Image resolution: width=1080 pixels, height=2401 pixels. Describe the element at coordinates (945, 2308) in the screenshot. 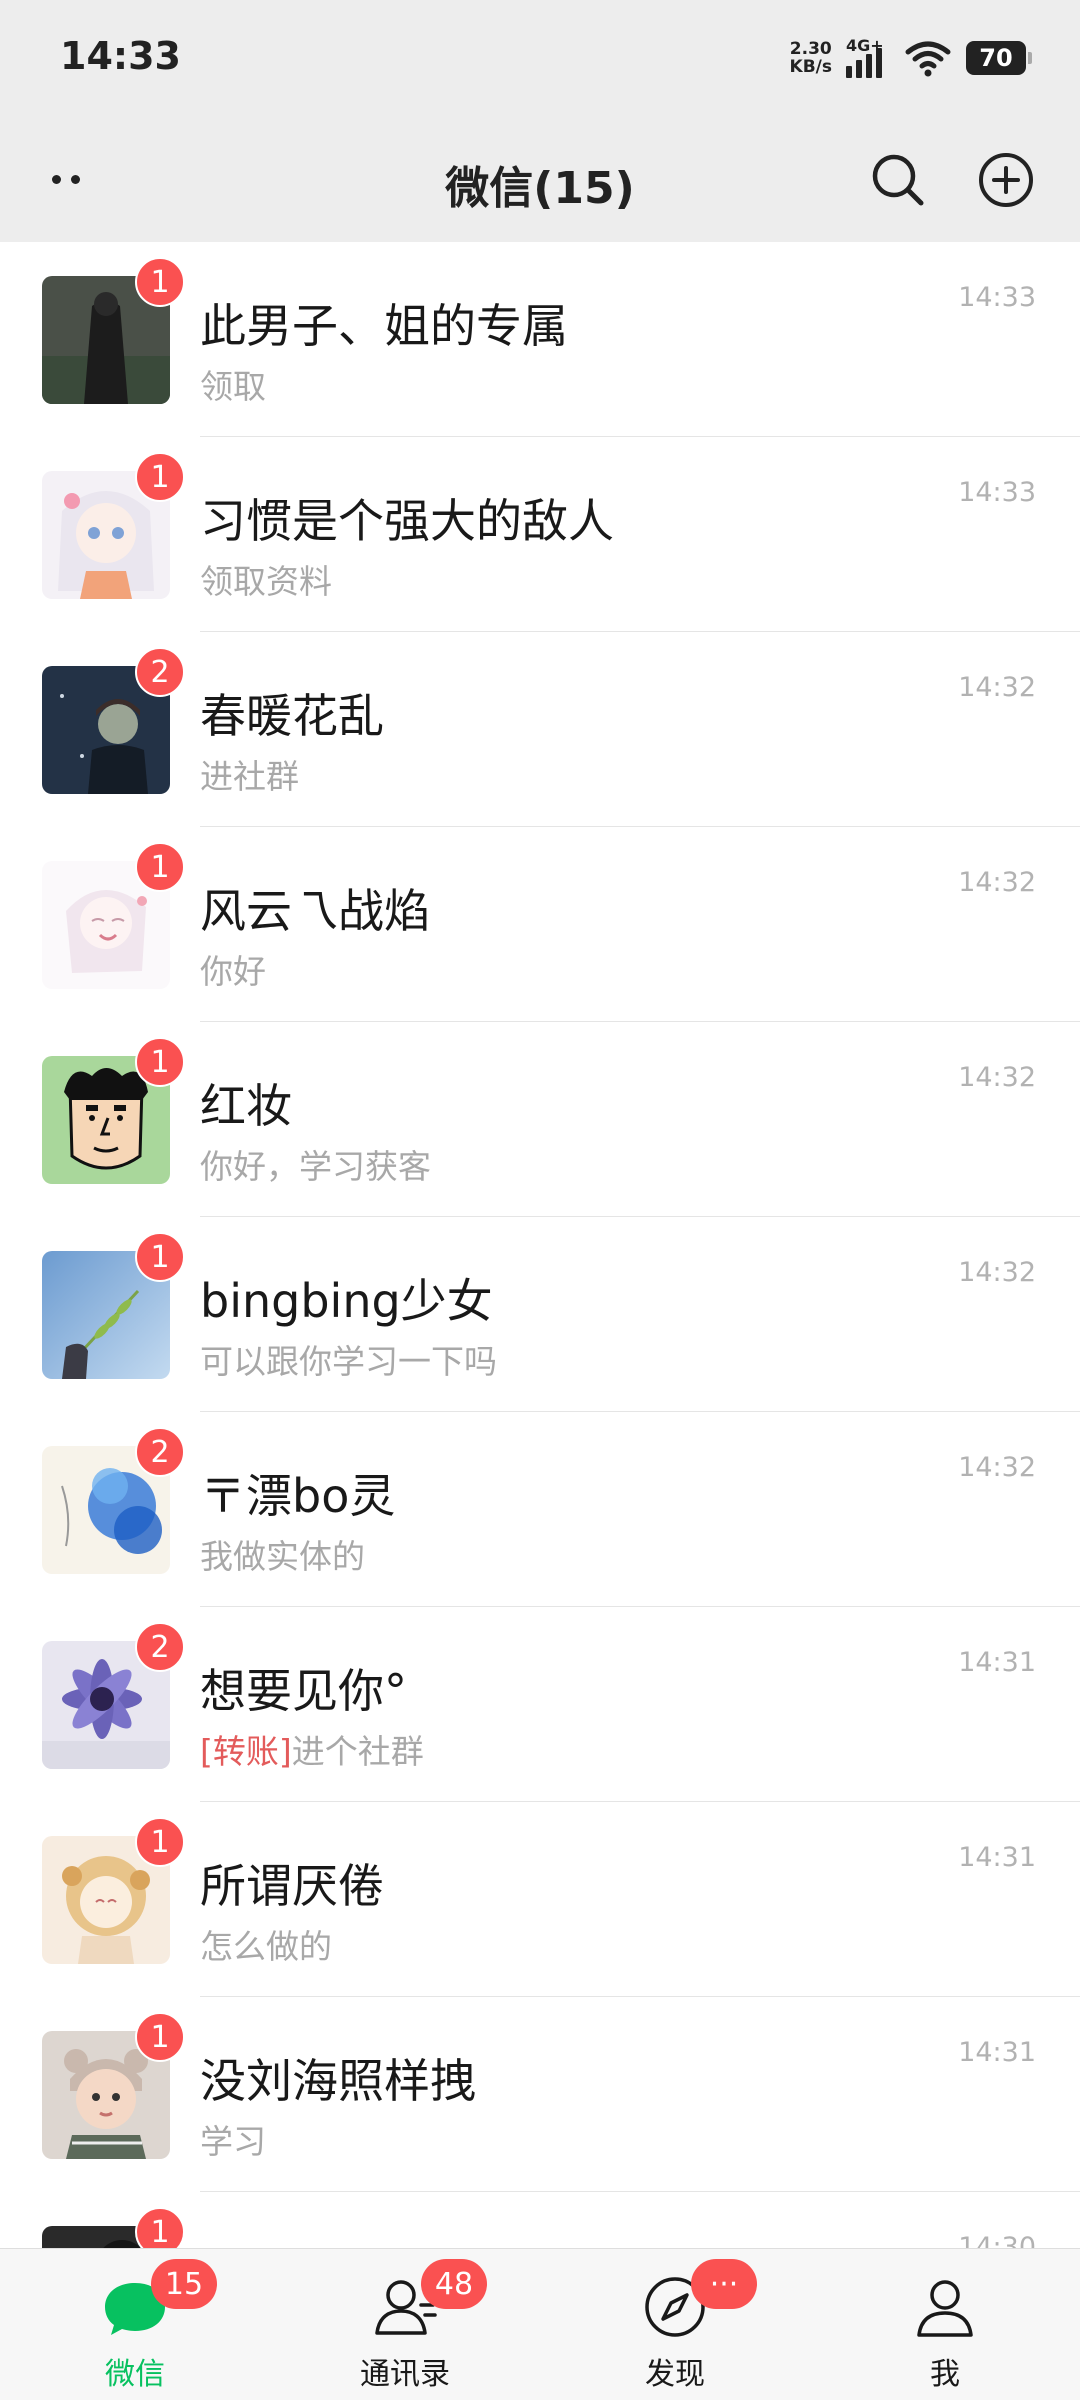

I see `person-icon` at that location.